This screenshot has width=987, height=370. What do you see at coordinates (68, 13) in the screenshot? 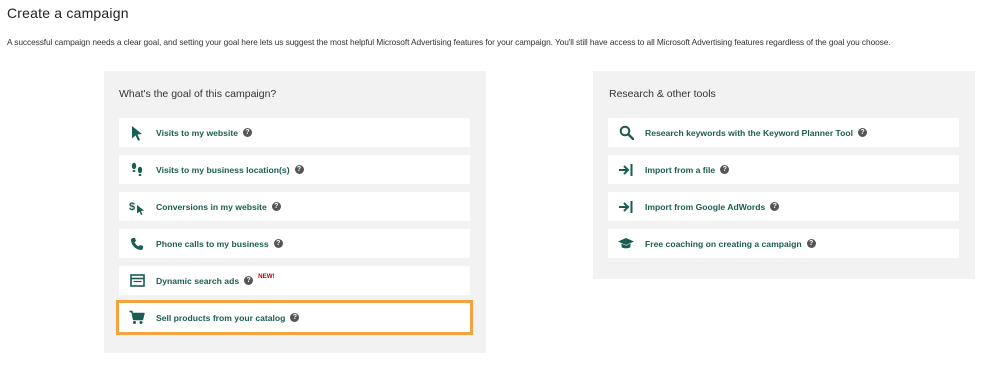
I see `page-title: Create a campaign` at bounding box center [68, 13].